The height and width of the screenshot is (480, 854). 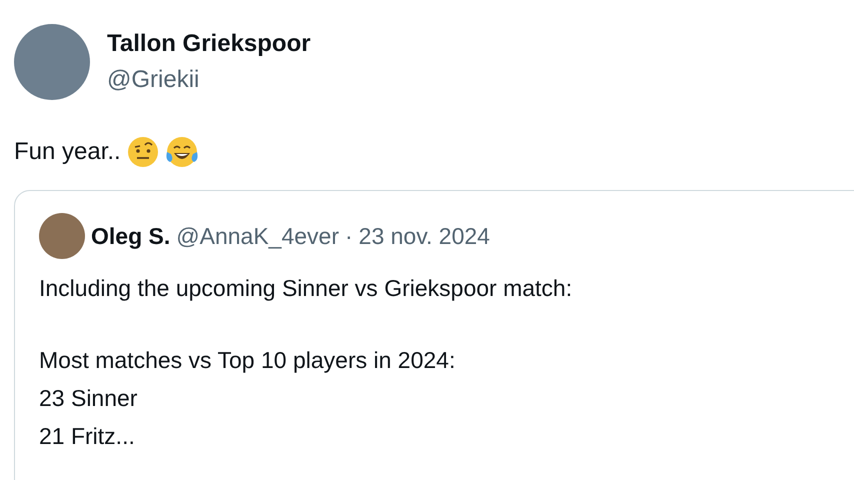 I want to click on quoted-text-line: 23 Sinner, so click(x=88, y=398).